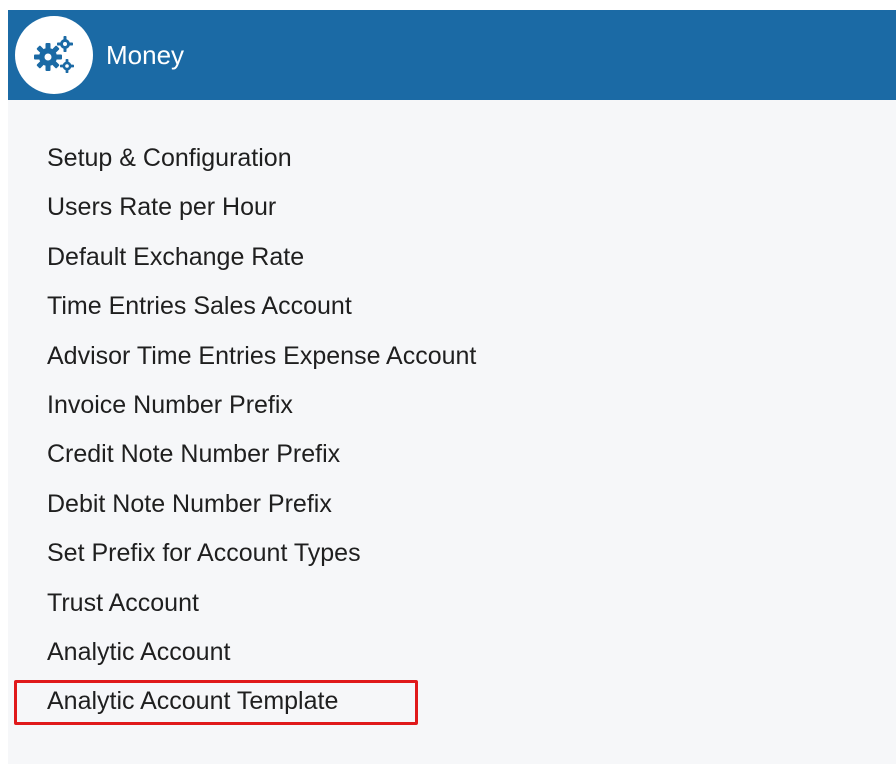 This screenshot has height=764, width=896. I want to click on menu-item-label: Analytic Account, so click(139, 651).